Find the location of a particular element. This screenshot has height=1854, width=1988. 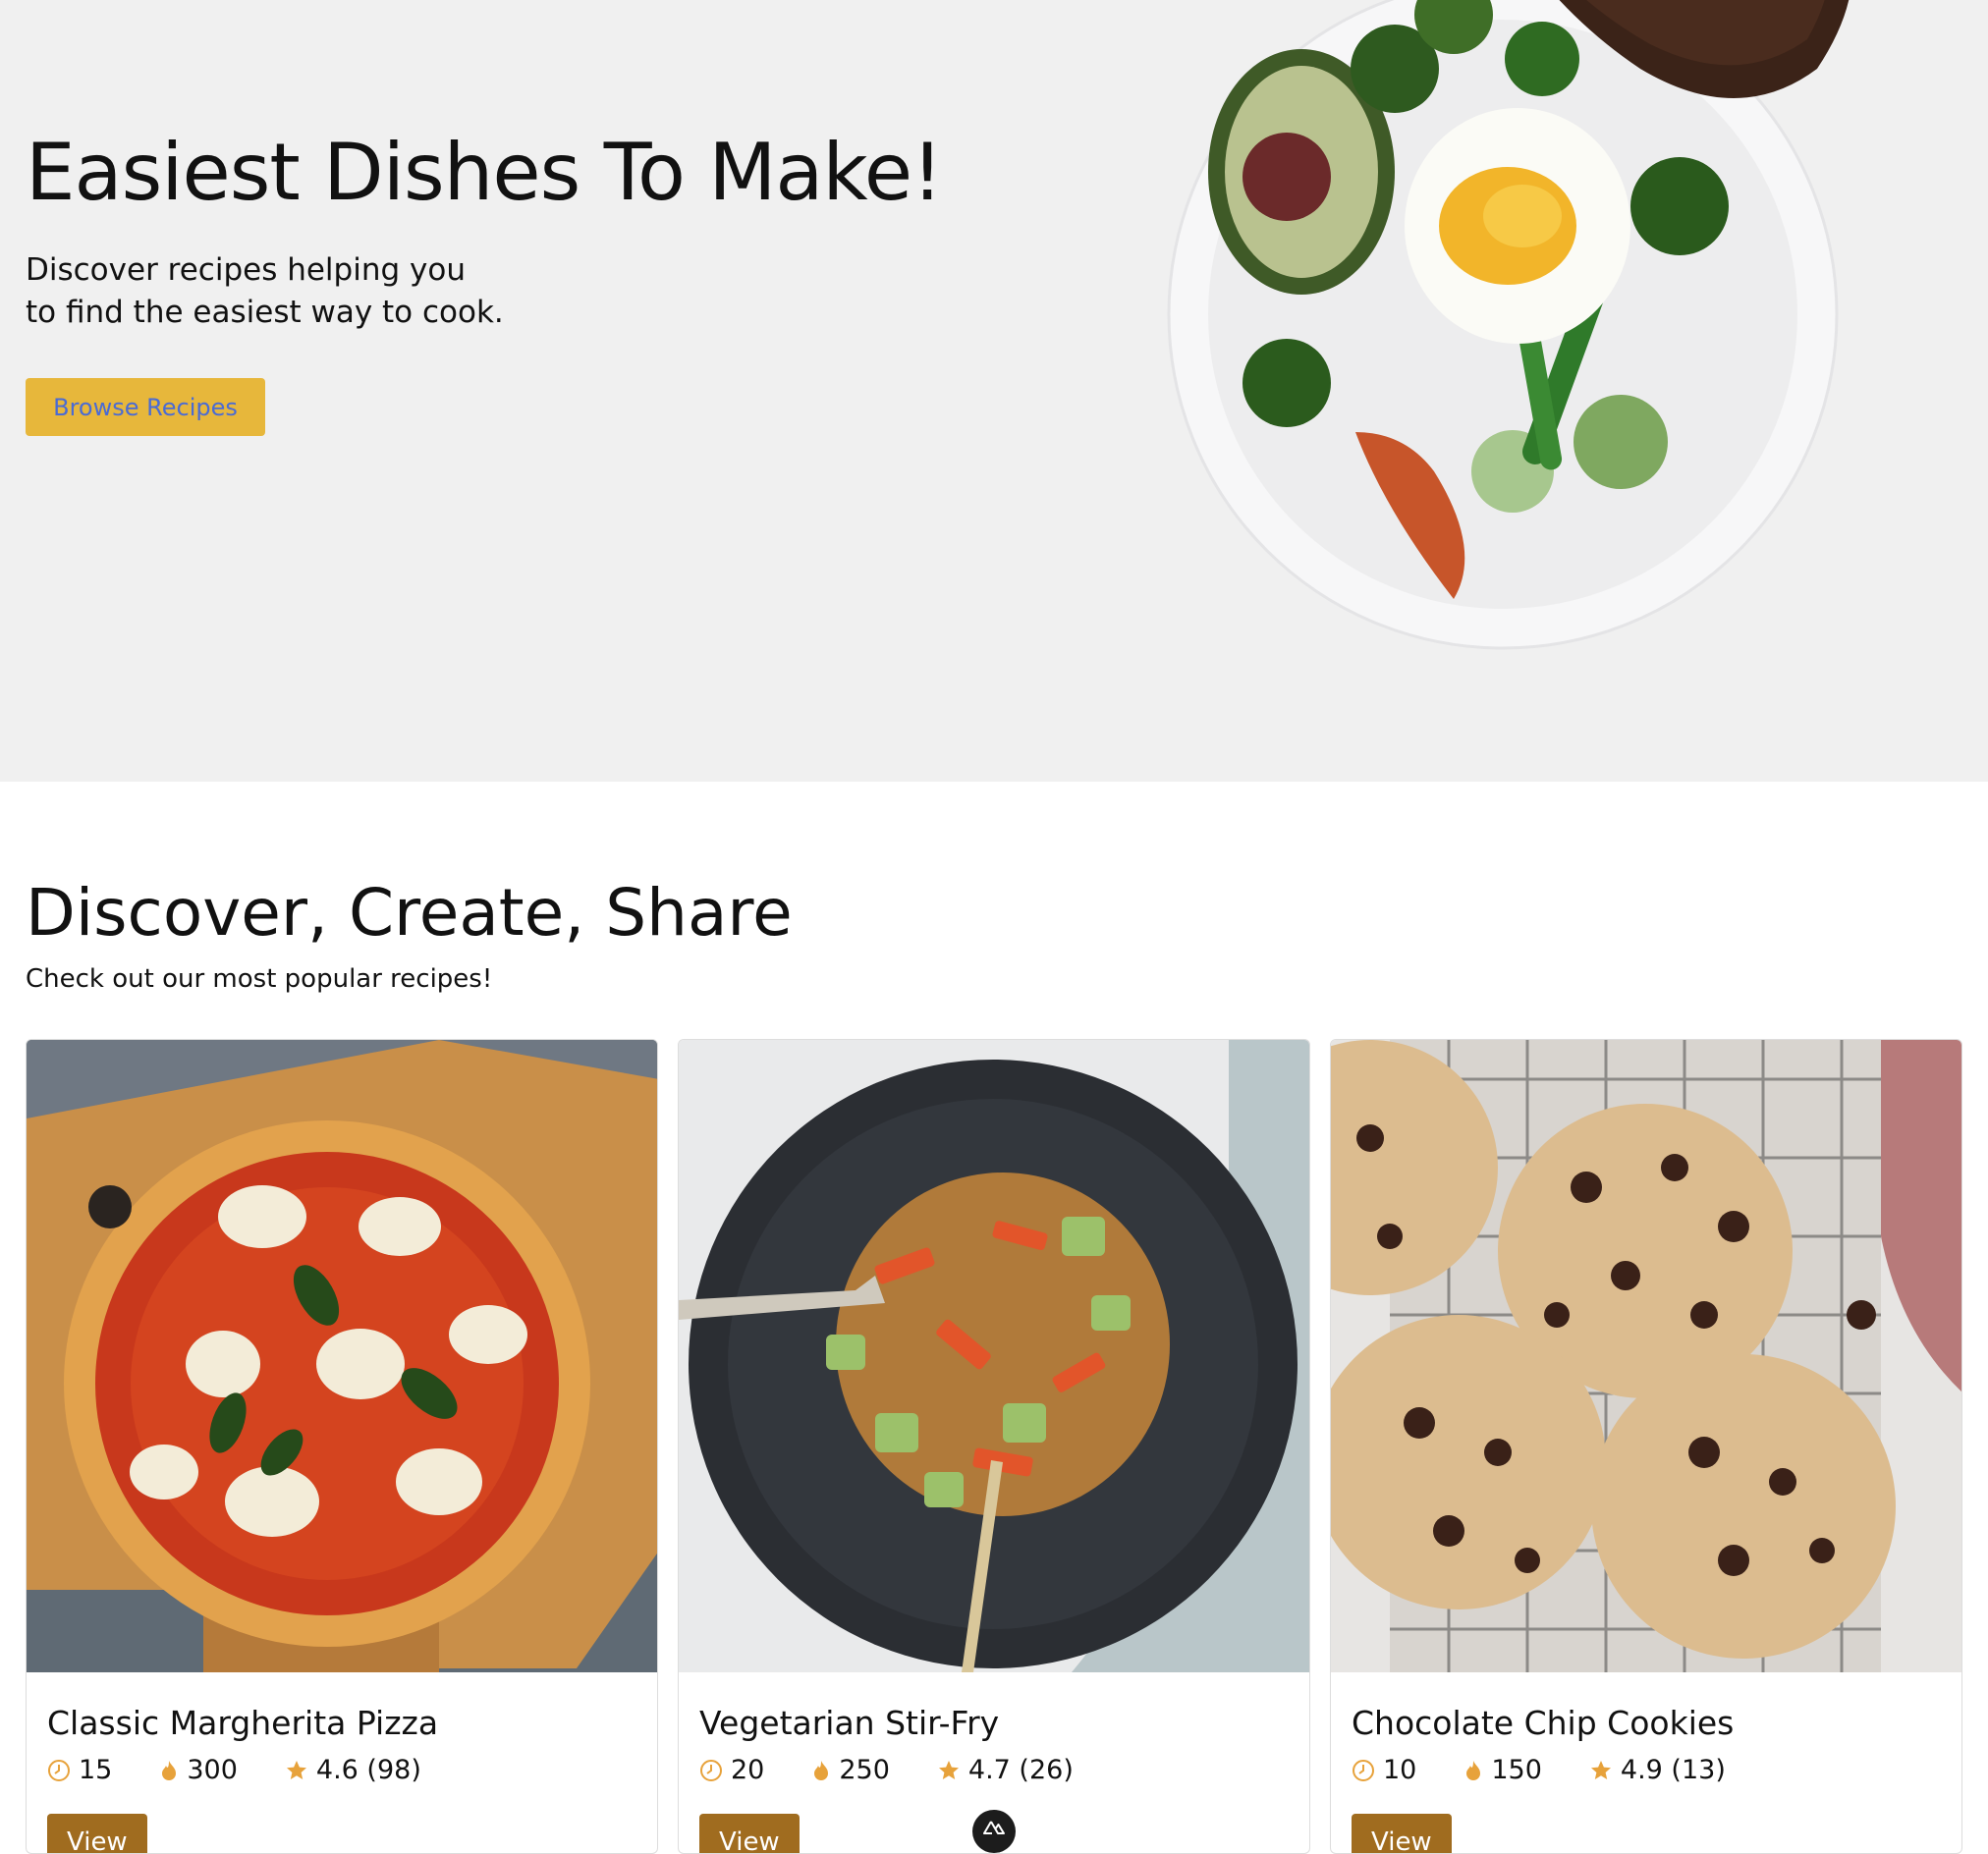

recipe-calories: 150 is located at coordinates (1502, 1770).